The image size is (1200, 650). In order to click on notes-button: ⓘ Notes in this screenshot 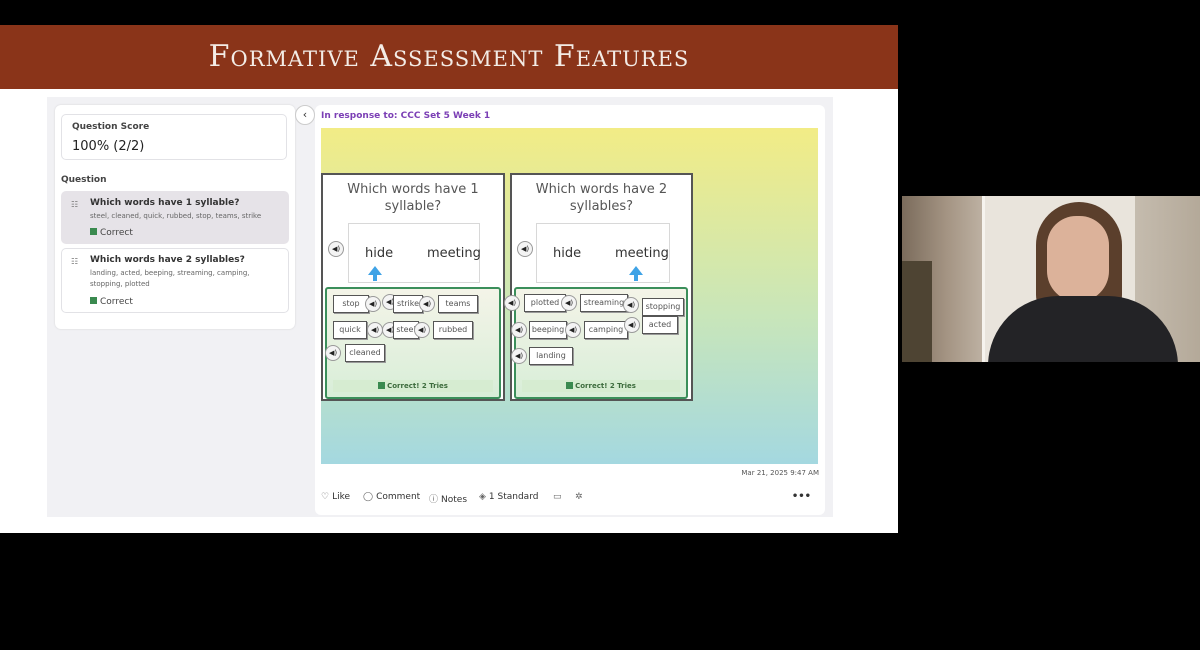, I will do `click(448, 498)`.